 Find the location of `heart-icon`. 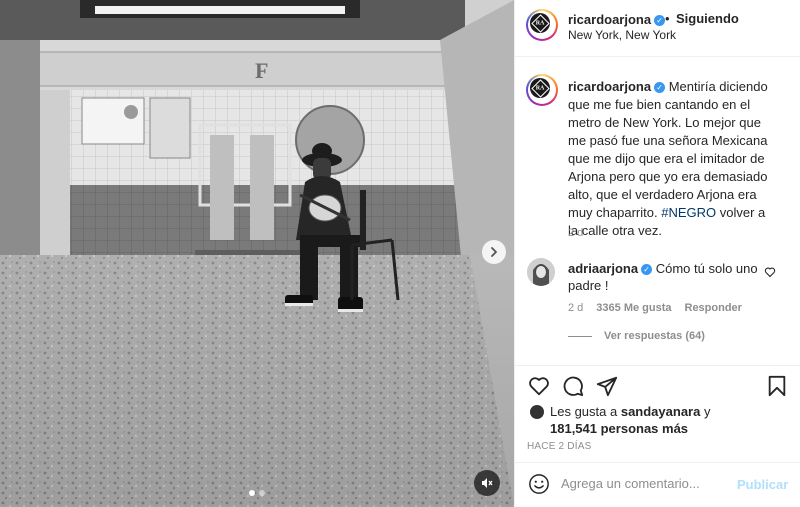

heart-icon is located at coordinates (539, 386).